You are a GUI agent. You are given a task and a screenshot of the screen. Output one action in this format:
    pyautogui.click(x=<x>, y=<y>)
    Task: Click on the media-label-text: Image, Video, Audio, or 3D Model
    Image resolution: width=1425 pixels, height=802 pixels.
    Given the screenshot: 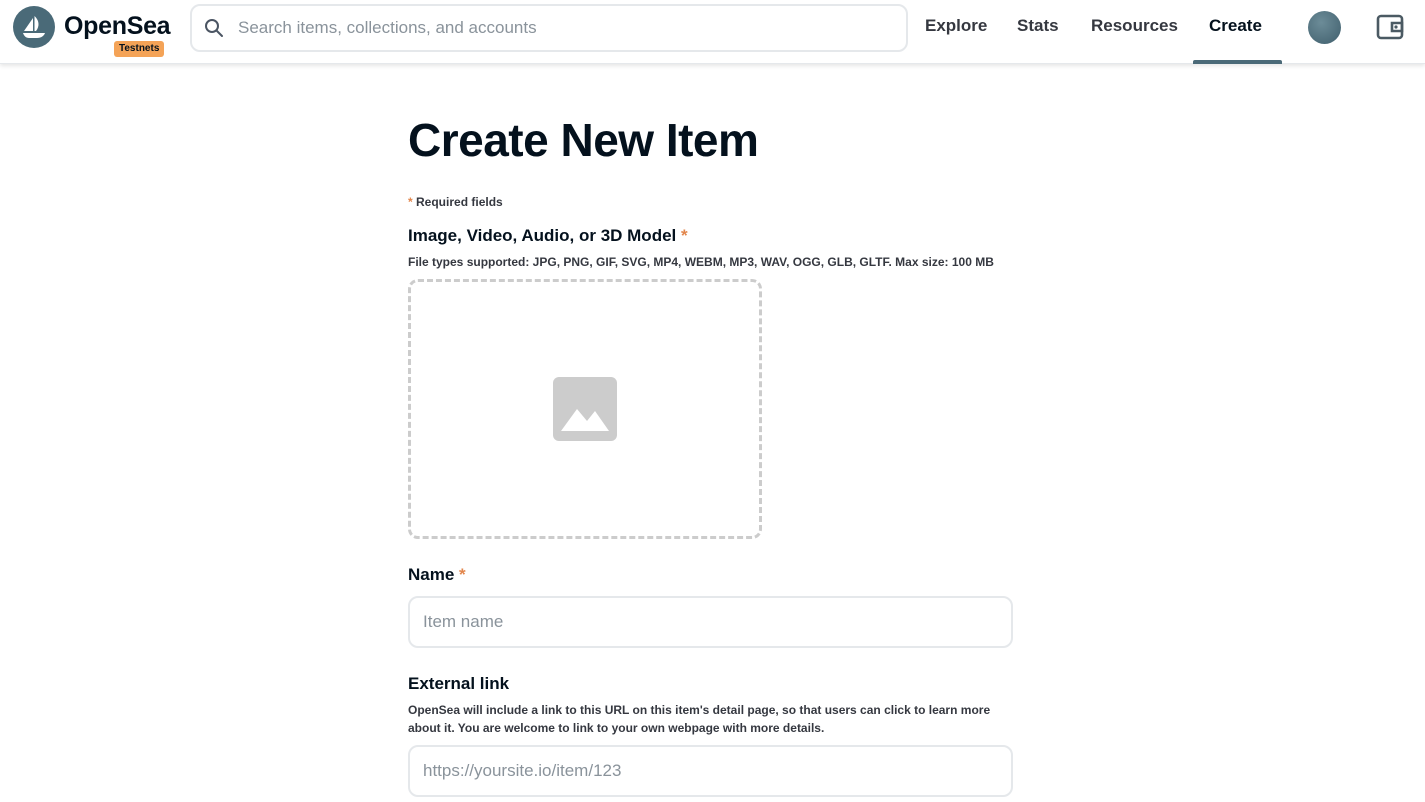 What is the action you would take?
    pyautogui.click(x=542, y=235)
    